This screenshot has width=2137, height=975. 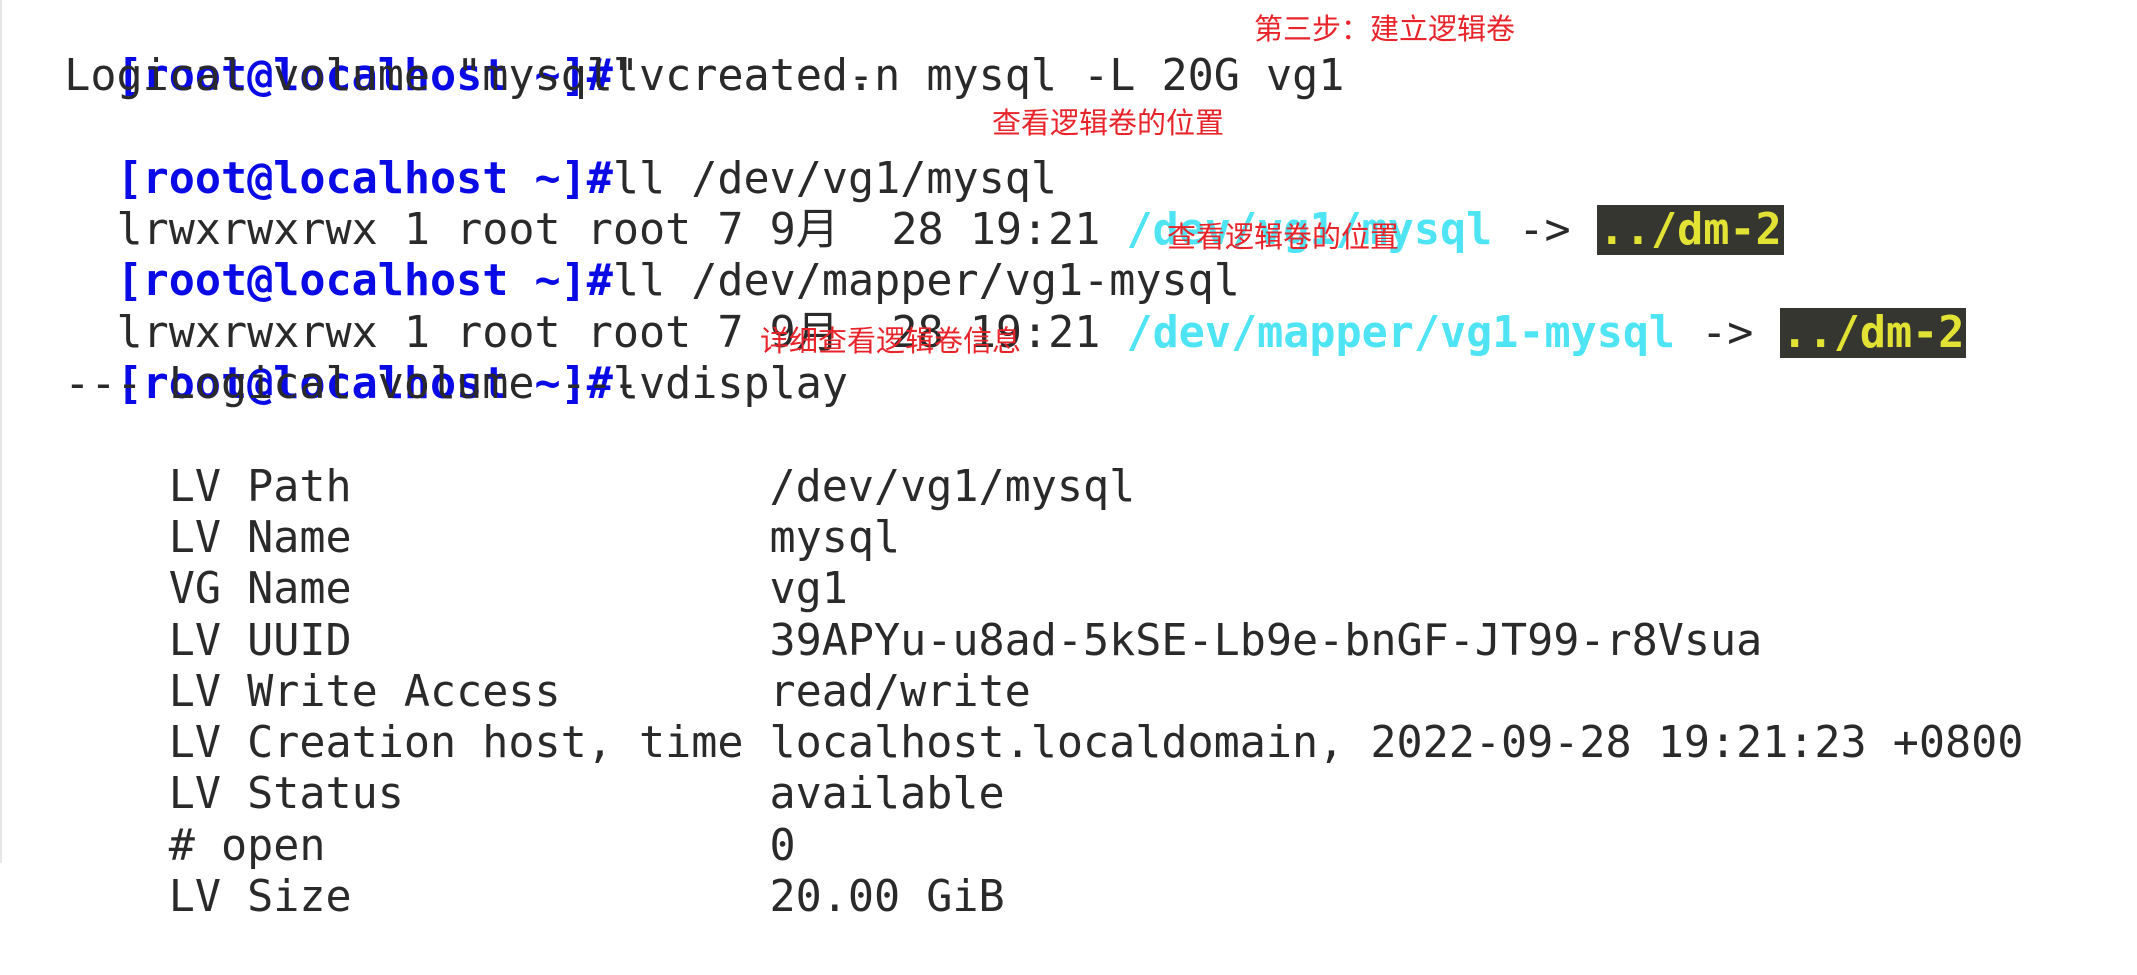 What do you see at coordinates (456, 512) in the screenshot?
I see `lv-field-row: LV Name mysql` at bounding box center [456, 512].